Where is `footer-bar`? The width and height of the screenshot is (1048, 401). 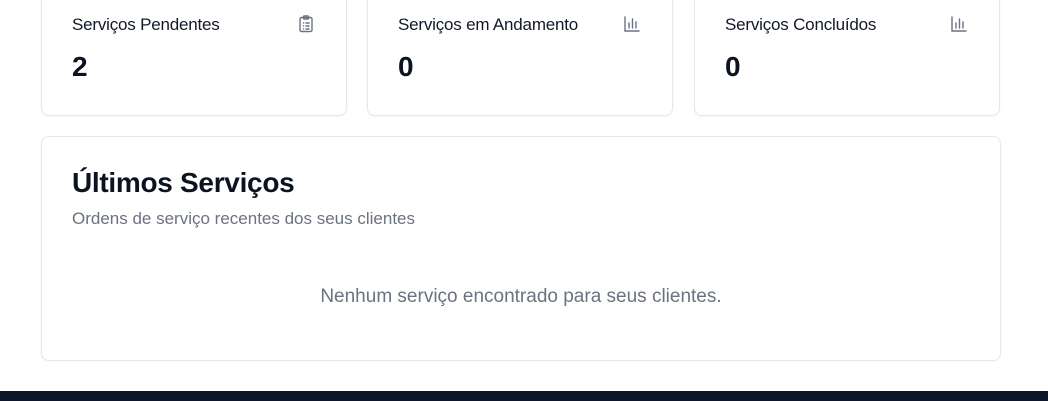
footer-bar is located at coordinates (524, 396).